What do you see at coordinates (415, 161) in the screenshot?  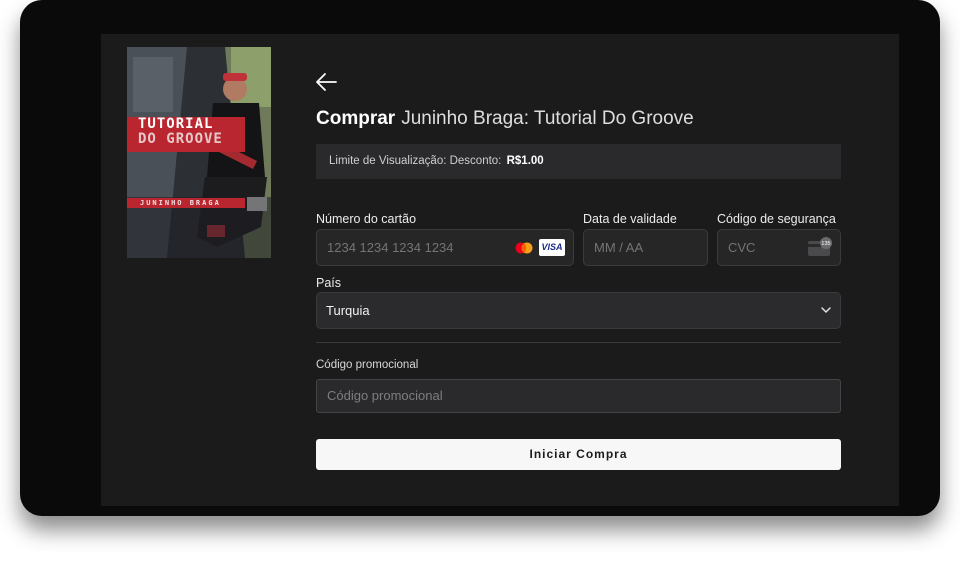 I see `view-limit-text: Limite de Visualização: Desconto:` at bounding box center [415, 161].